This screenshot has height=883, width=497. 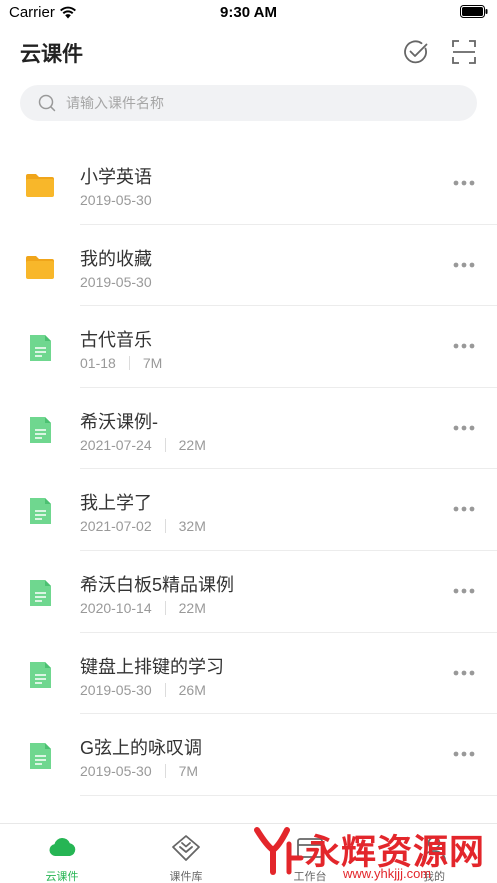 What do you see at coordinates (186, 877) in the screenshot?
I see `tab-label: 课件库` at bounding box center [186, 877].